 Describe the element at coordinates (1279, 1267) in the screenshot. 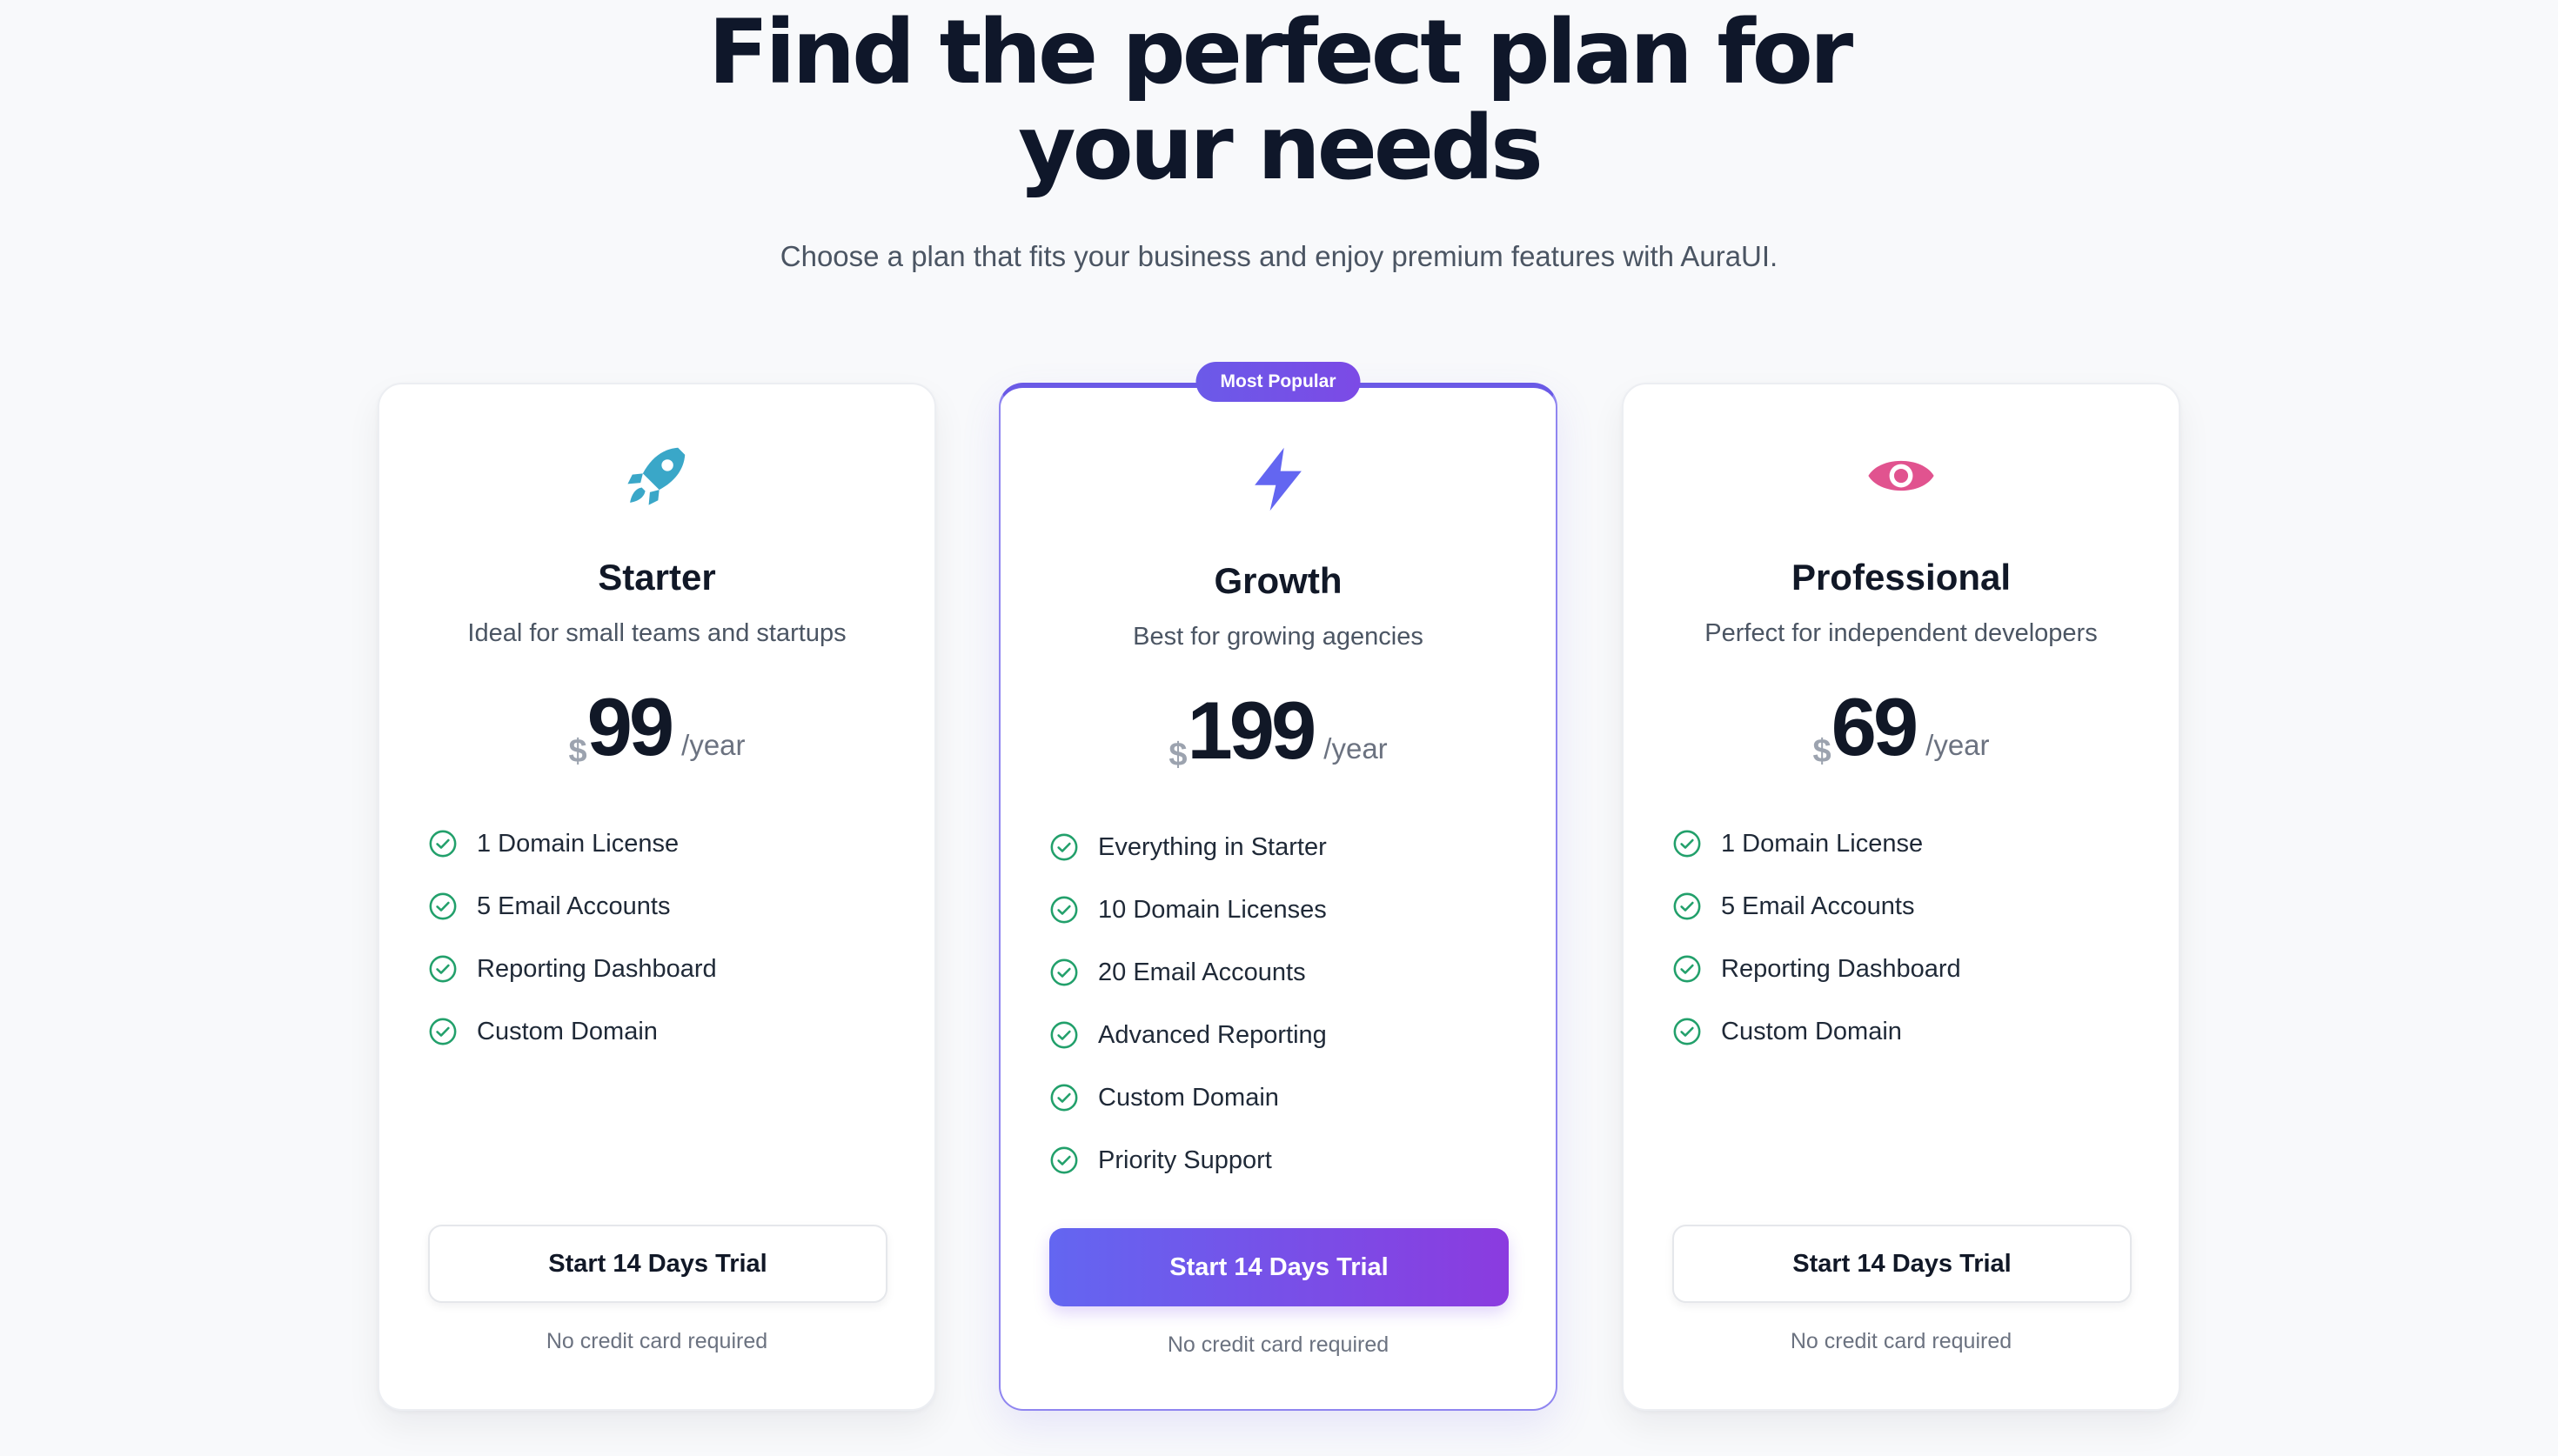

I see `start-trial-button-growth: Start 14 Days Trial` at that location.